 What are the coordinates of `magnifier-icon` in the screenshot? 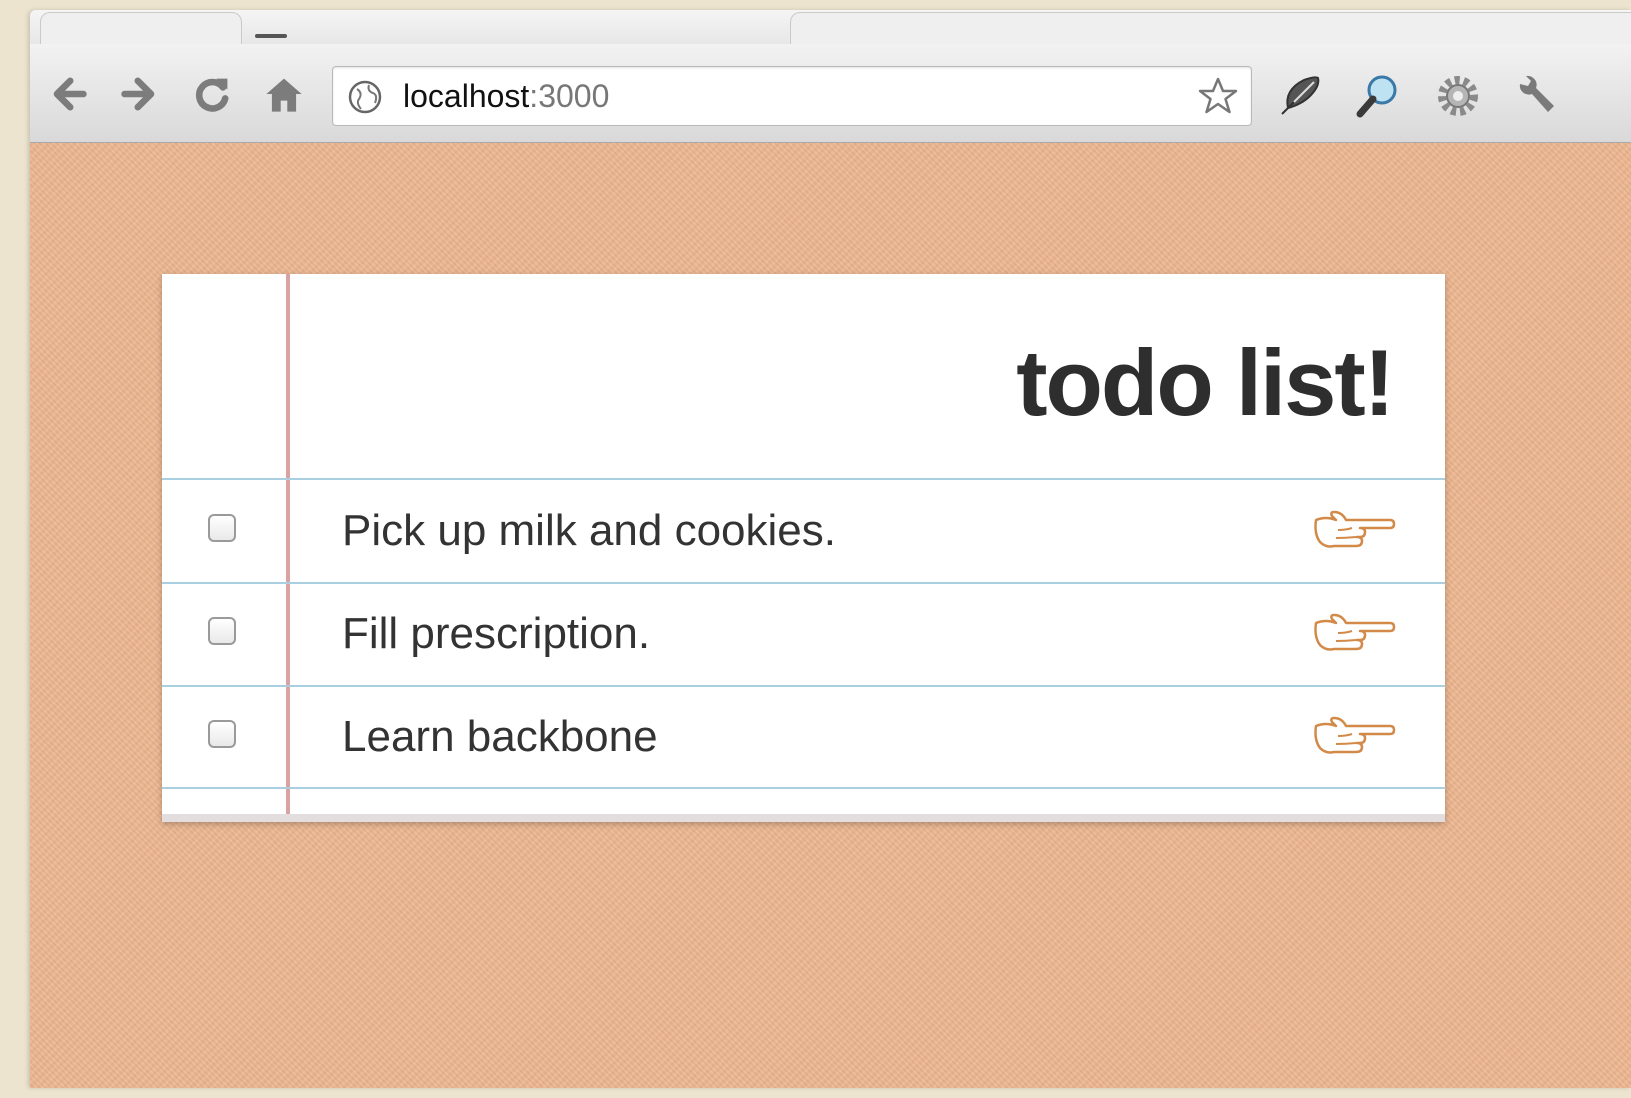 It's located at (1376, 96).